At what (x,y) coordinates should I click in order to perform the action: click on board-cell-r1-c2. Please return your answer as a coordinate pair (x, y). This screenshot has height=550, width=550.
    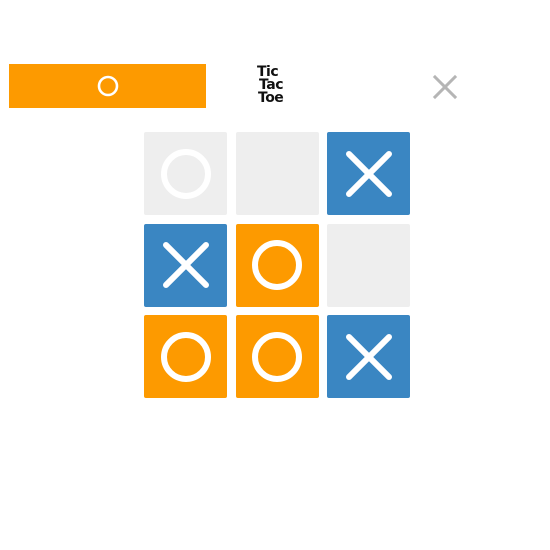
    Looking at the image, I should click on (277, 173).